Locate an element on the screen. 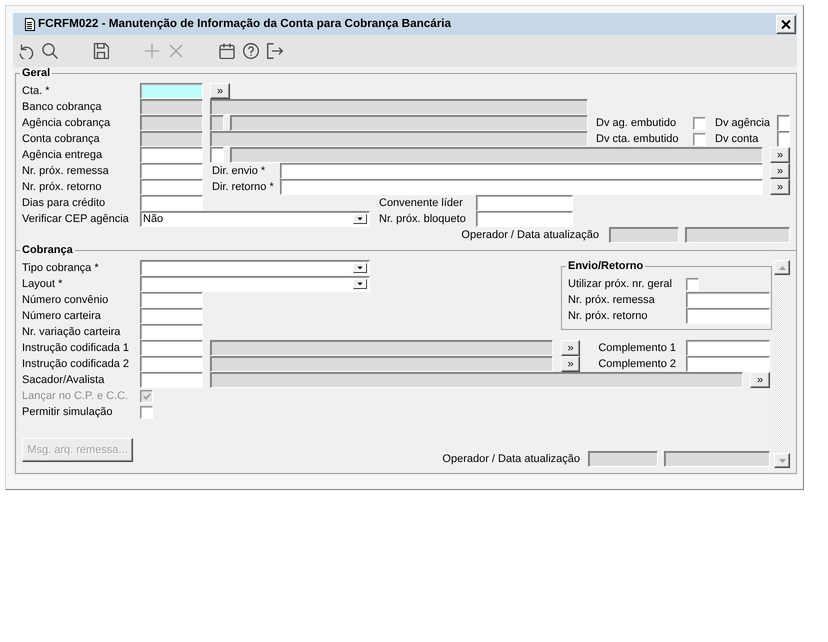 The width and height of the screenshot is (828, 642). triangle-down-icon is located at coordinates (782, 460).